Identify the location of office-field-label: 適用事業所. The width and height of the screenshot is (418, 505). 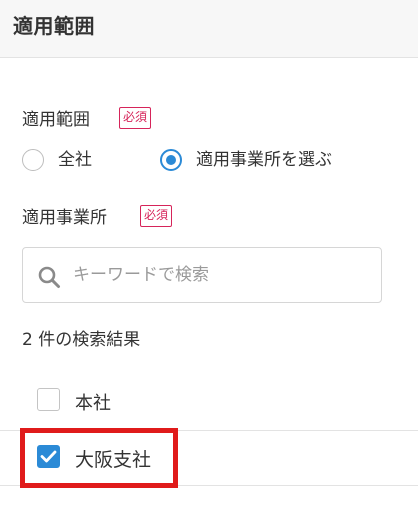
(64, 218).